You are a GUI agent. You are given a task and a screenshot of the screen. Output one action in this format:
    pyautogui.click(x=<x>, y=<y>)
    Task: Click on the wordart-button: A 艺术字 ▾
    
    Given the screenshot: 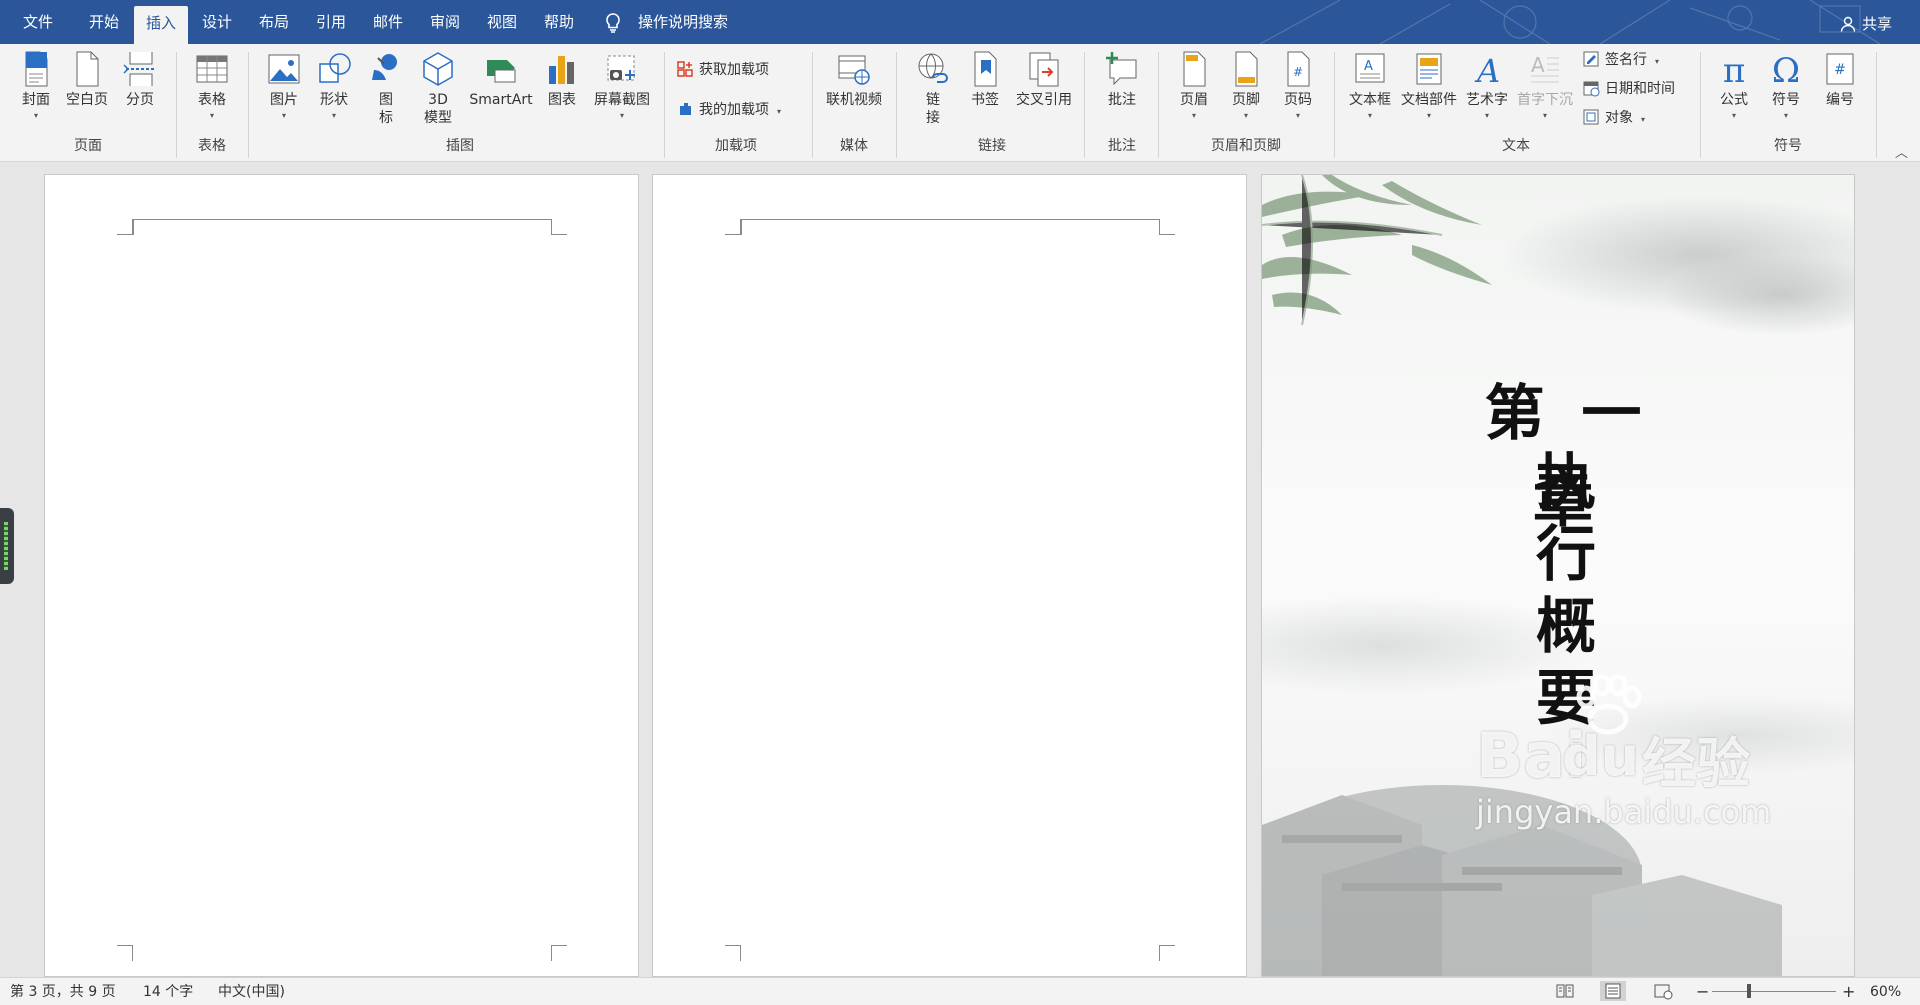 What is the action you would take?
    pyautogui.click(x=1487, y=93)
    